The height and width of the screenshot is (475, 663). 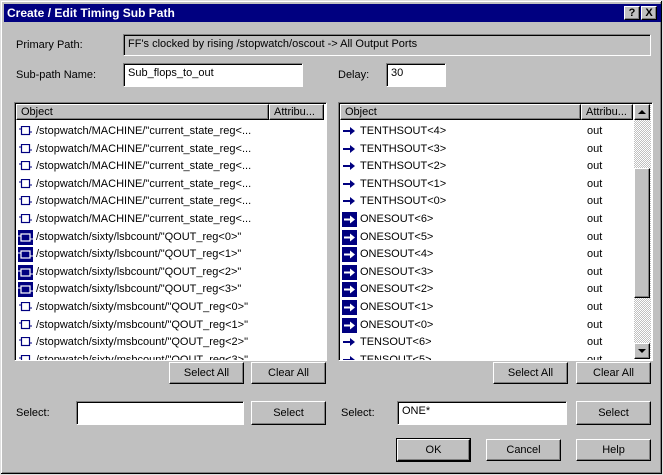 I want to click on object-name: ONESOUT<0>, so click(x=397, y=324).